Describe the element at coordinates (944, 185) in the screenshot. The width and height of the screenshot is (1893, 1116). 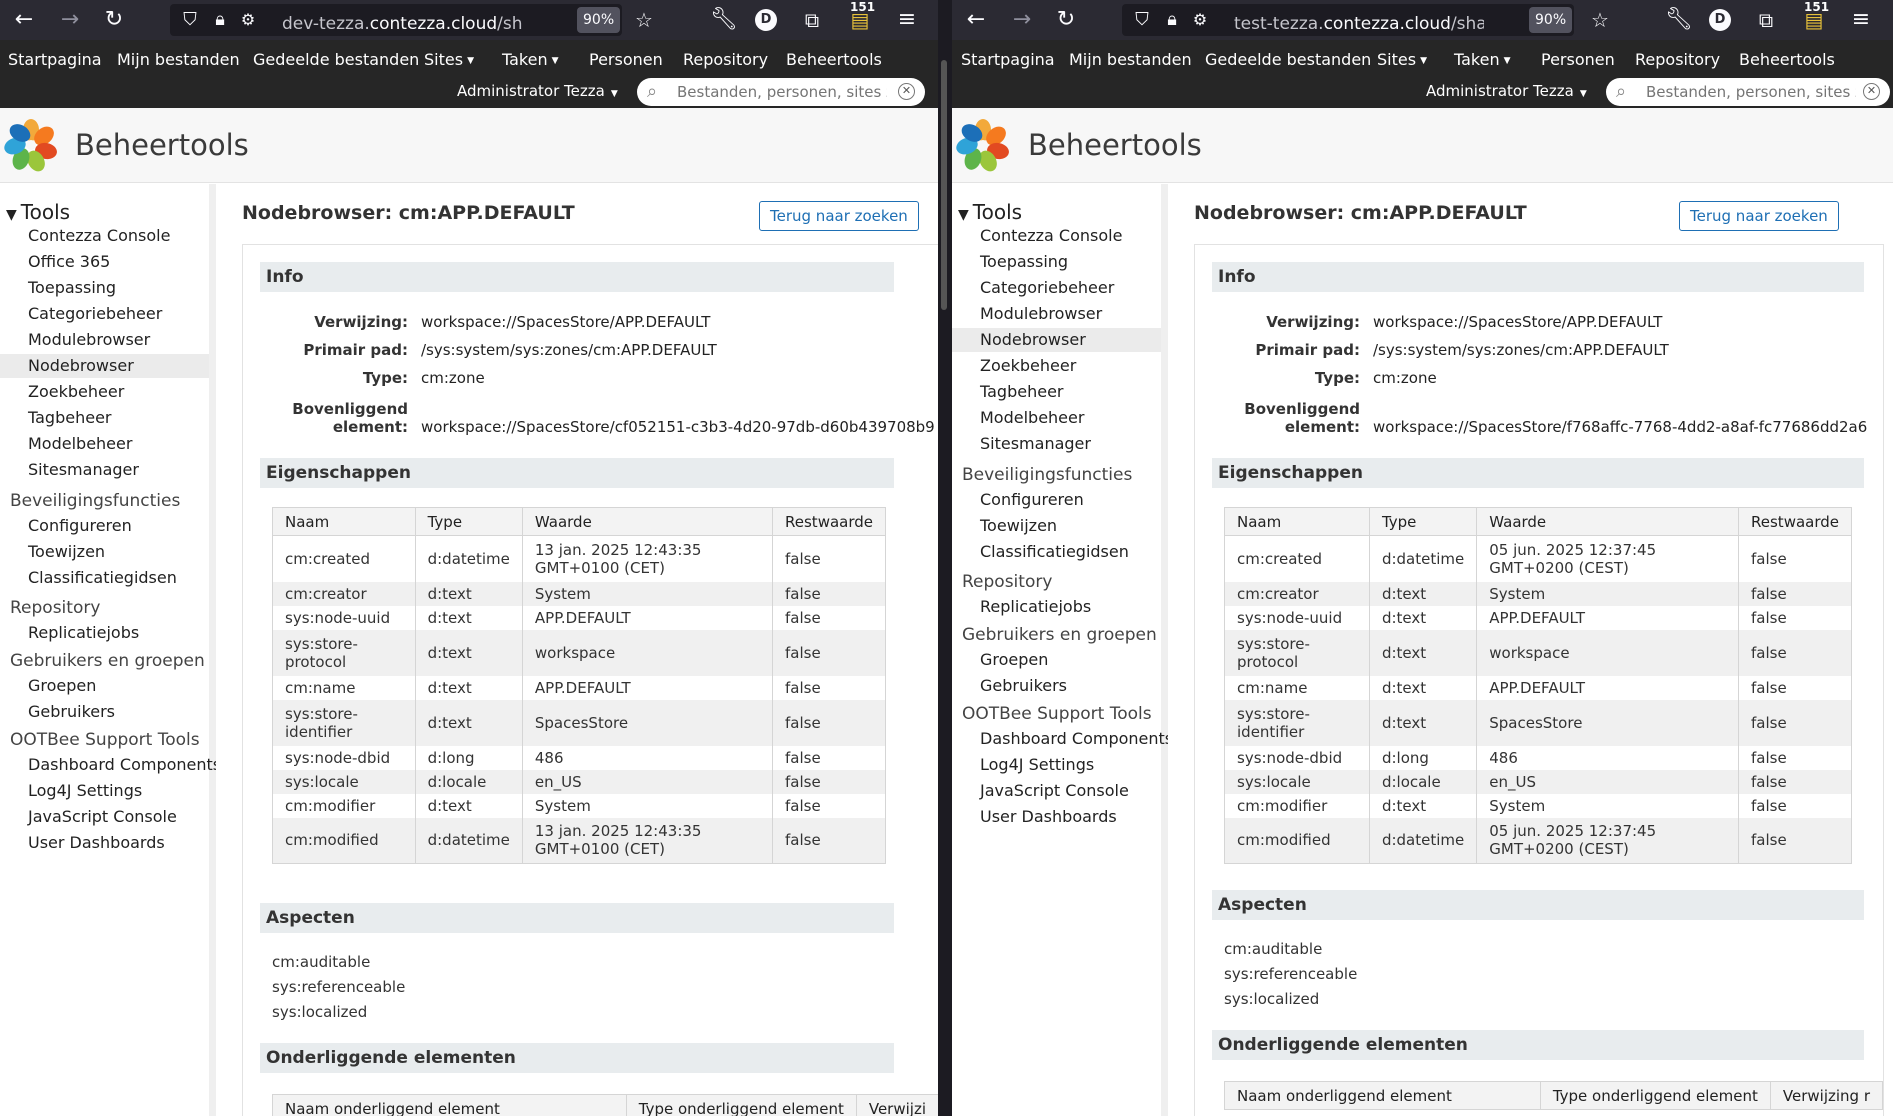
I see `scrollbar-thumb` at that location.